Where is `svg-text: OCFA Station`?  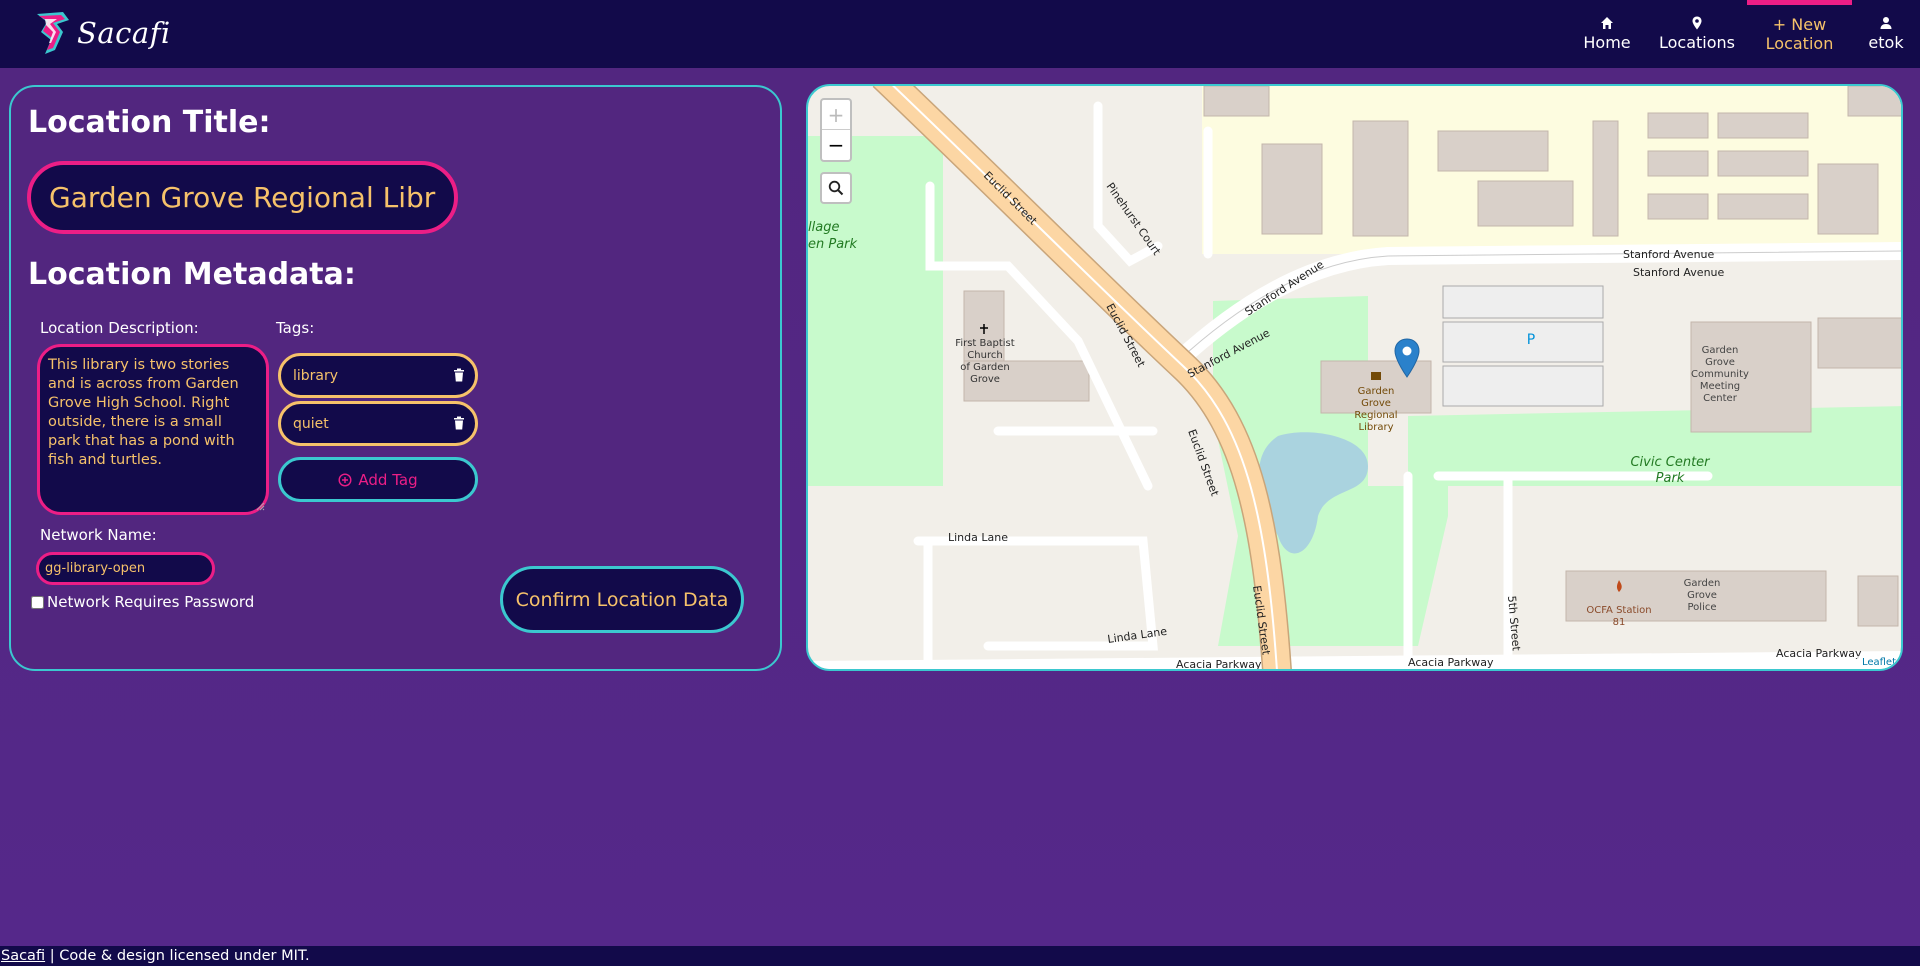 svg-text: OCFA Station is located at coordinates (1618, 610).